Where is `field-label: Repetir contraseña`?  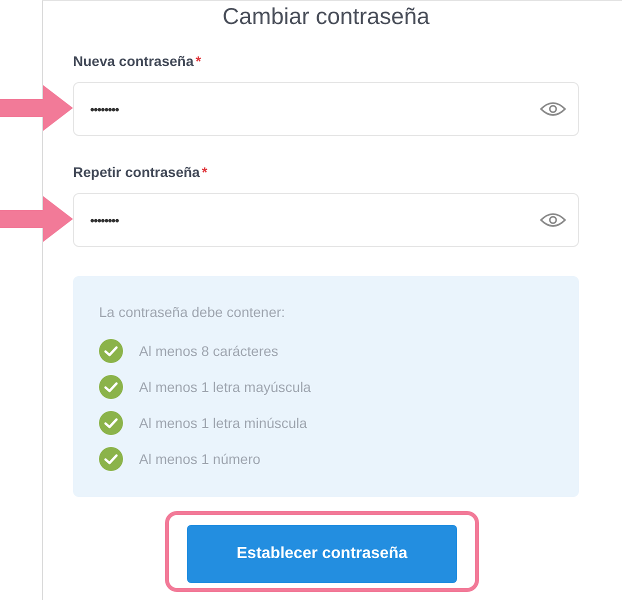
field-label: Repetir contraseña is located at coordinates (136, 172).